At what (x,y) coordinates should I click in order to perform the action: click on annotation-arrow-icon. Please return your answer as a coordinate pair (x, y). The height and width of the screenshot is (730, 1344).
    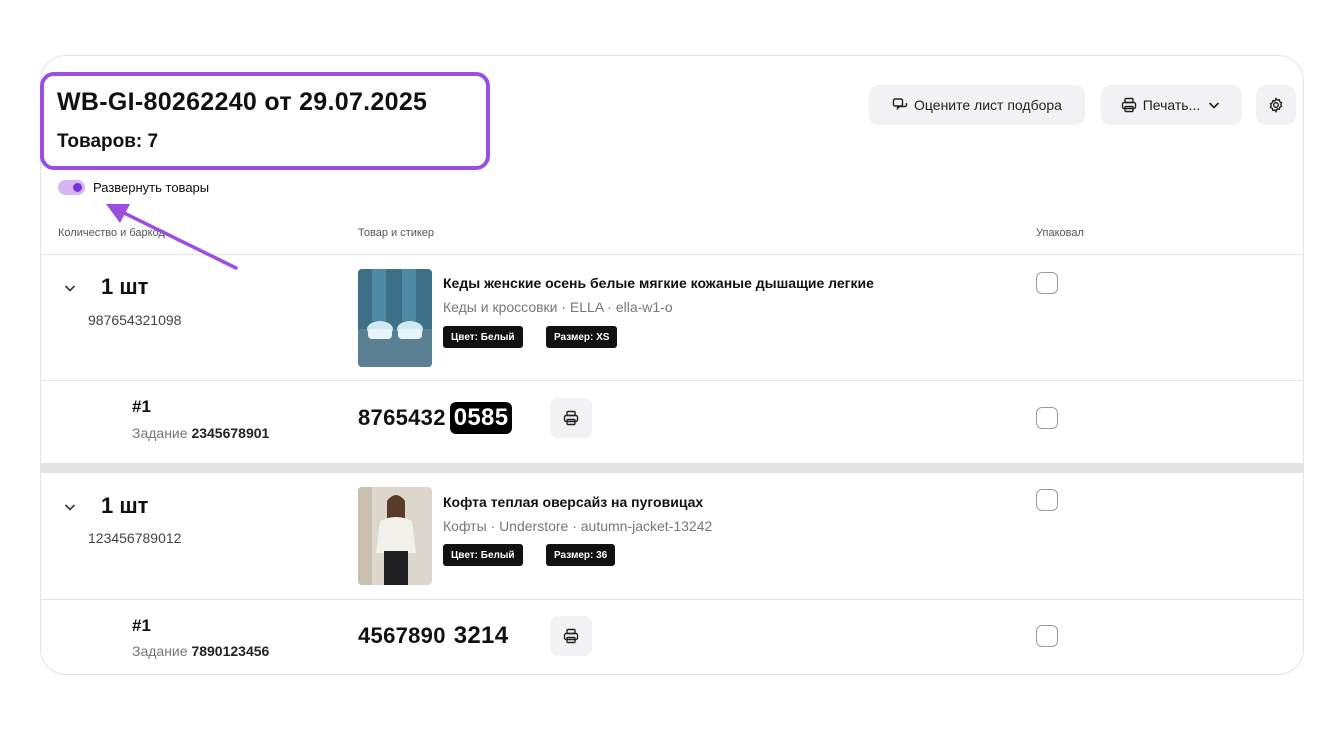
    Looking at the image, I should click on (172, 237).